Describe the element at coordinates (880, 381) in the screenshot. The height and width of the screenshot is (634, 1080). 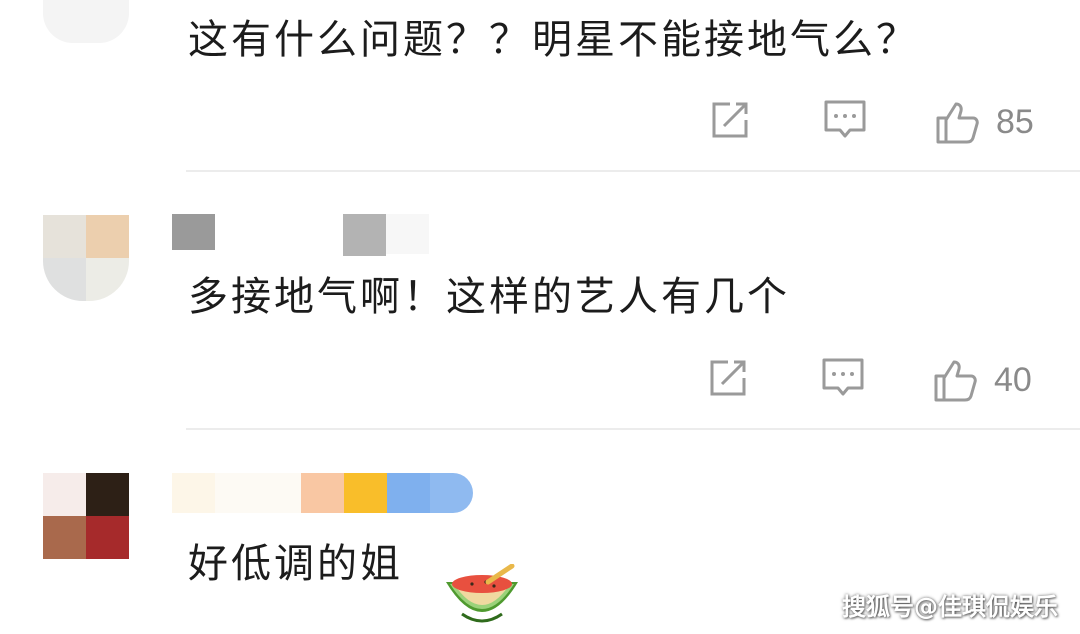
I see `comment-actions: 40` at that location.